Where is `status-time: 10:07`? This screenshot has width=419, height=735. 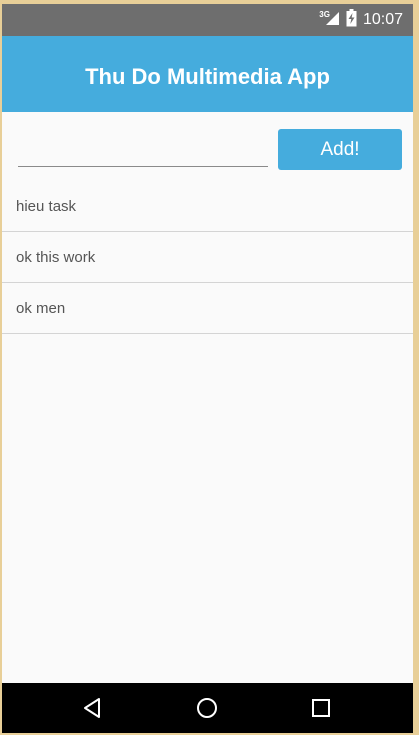 status-time: 10:07 is located at coordinates (382, 19).